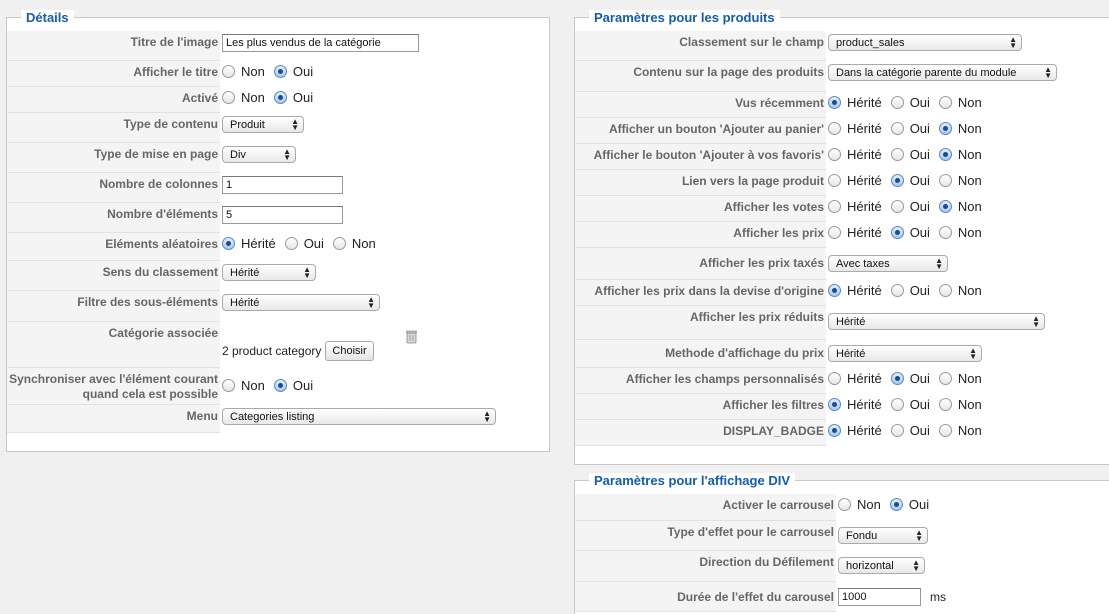 The image size is (1109, 614). What do you see at coordinates (910, 154) in the screenshot?
I see `add-to-wishlist-radio-oui: Oui` at bounding box center [910, 154].